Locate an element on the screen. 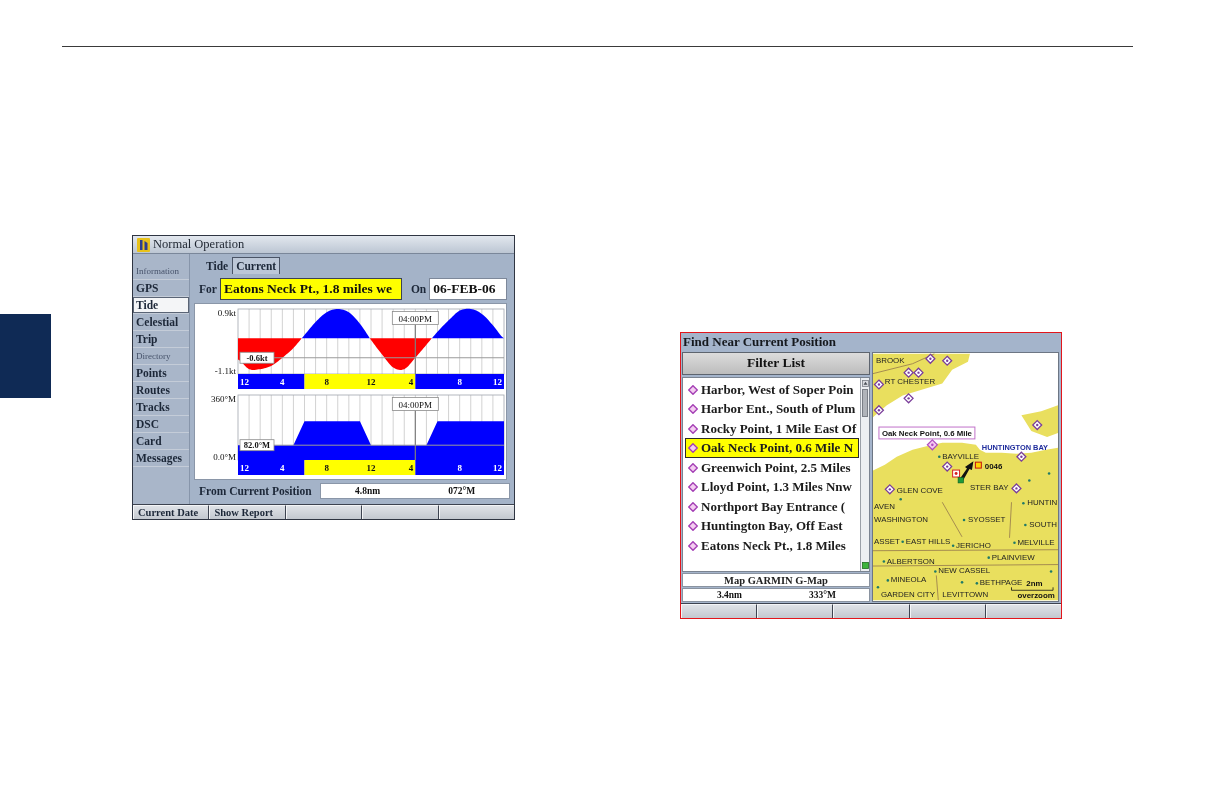 Image resolution: width=1224 pixels, height=796 pixels. result-item: Harbor, West of Soper Poin is located at coordinates (772, 389).